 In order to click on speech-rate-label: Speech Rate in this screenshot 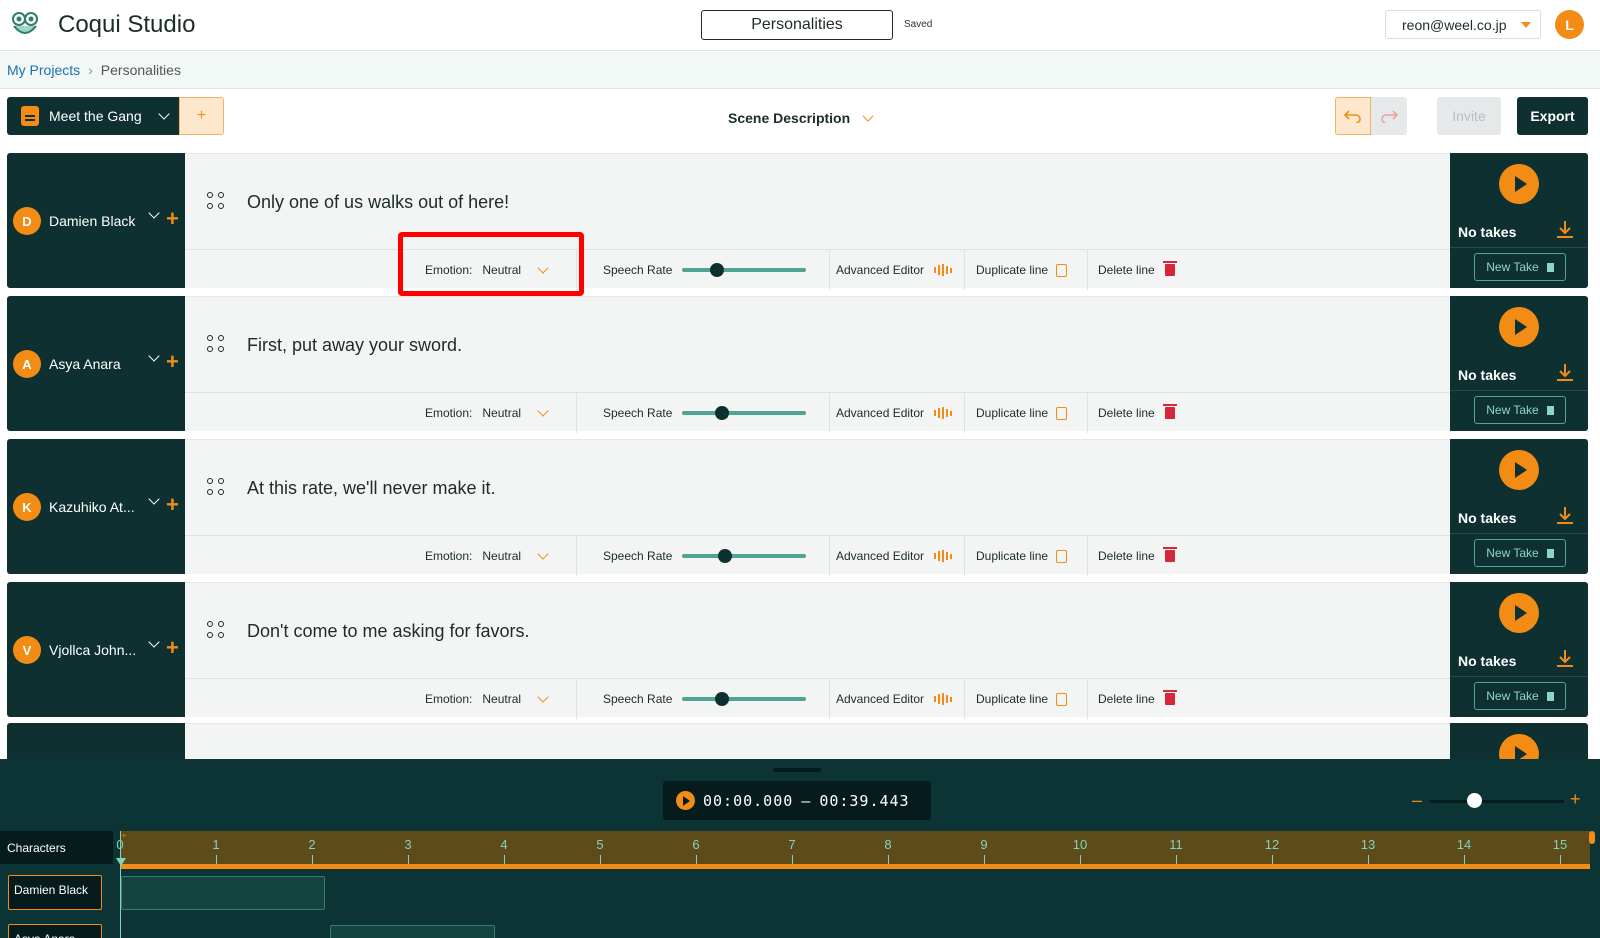, I will do `click(638, 413)`.